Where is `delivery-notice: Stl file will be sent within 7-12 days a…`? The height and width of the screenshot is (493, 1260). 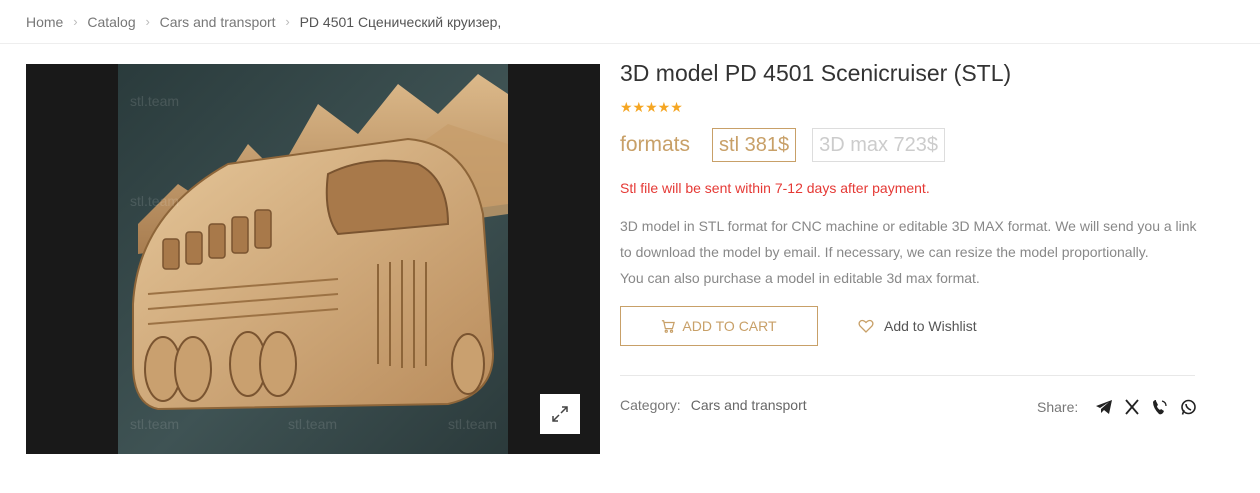
delivery-notice: Stl file will be sent within 7-12 days a… is located at coordinates (775, 188).